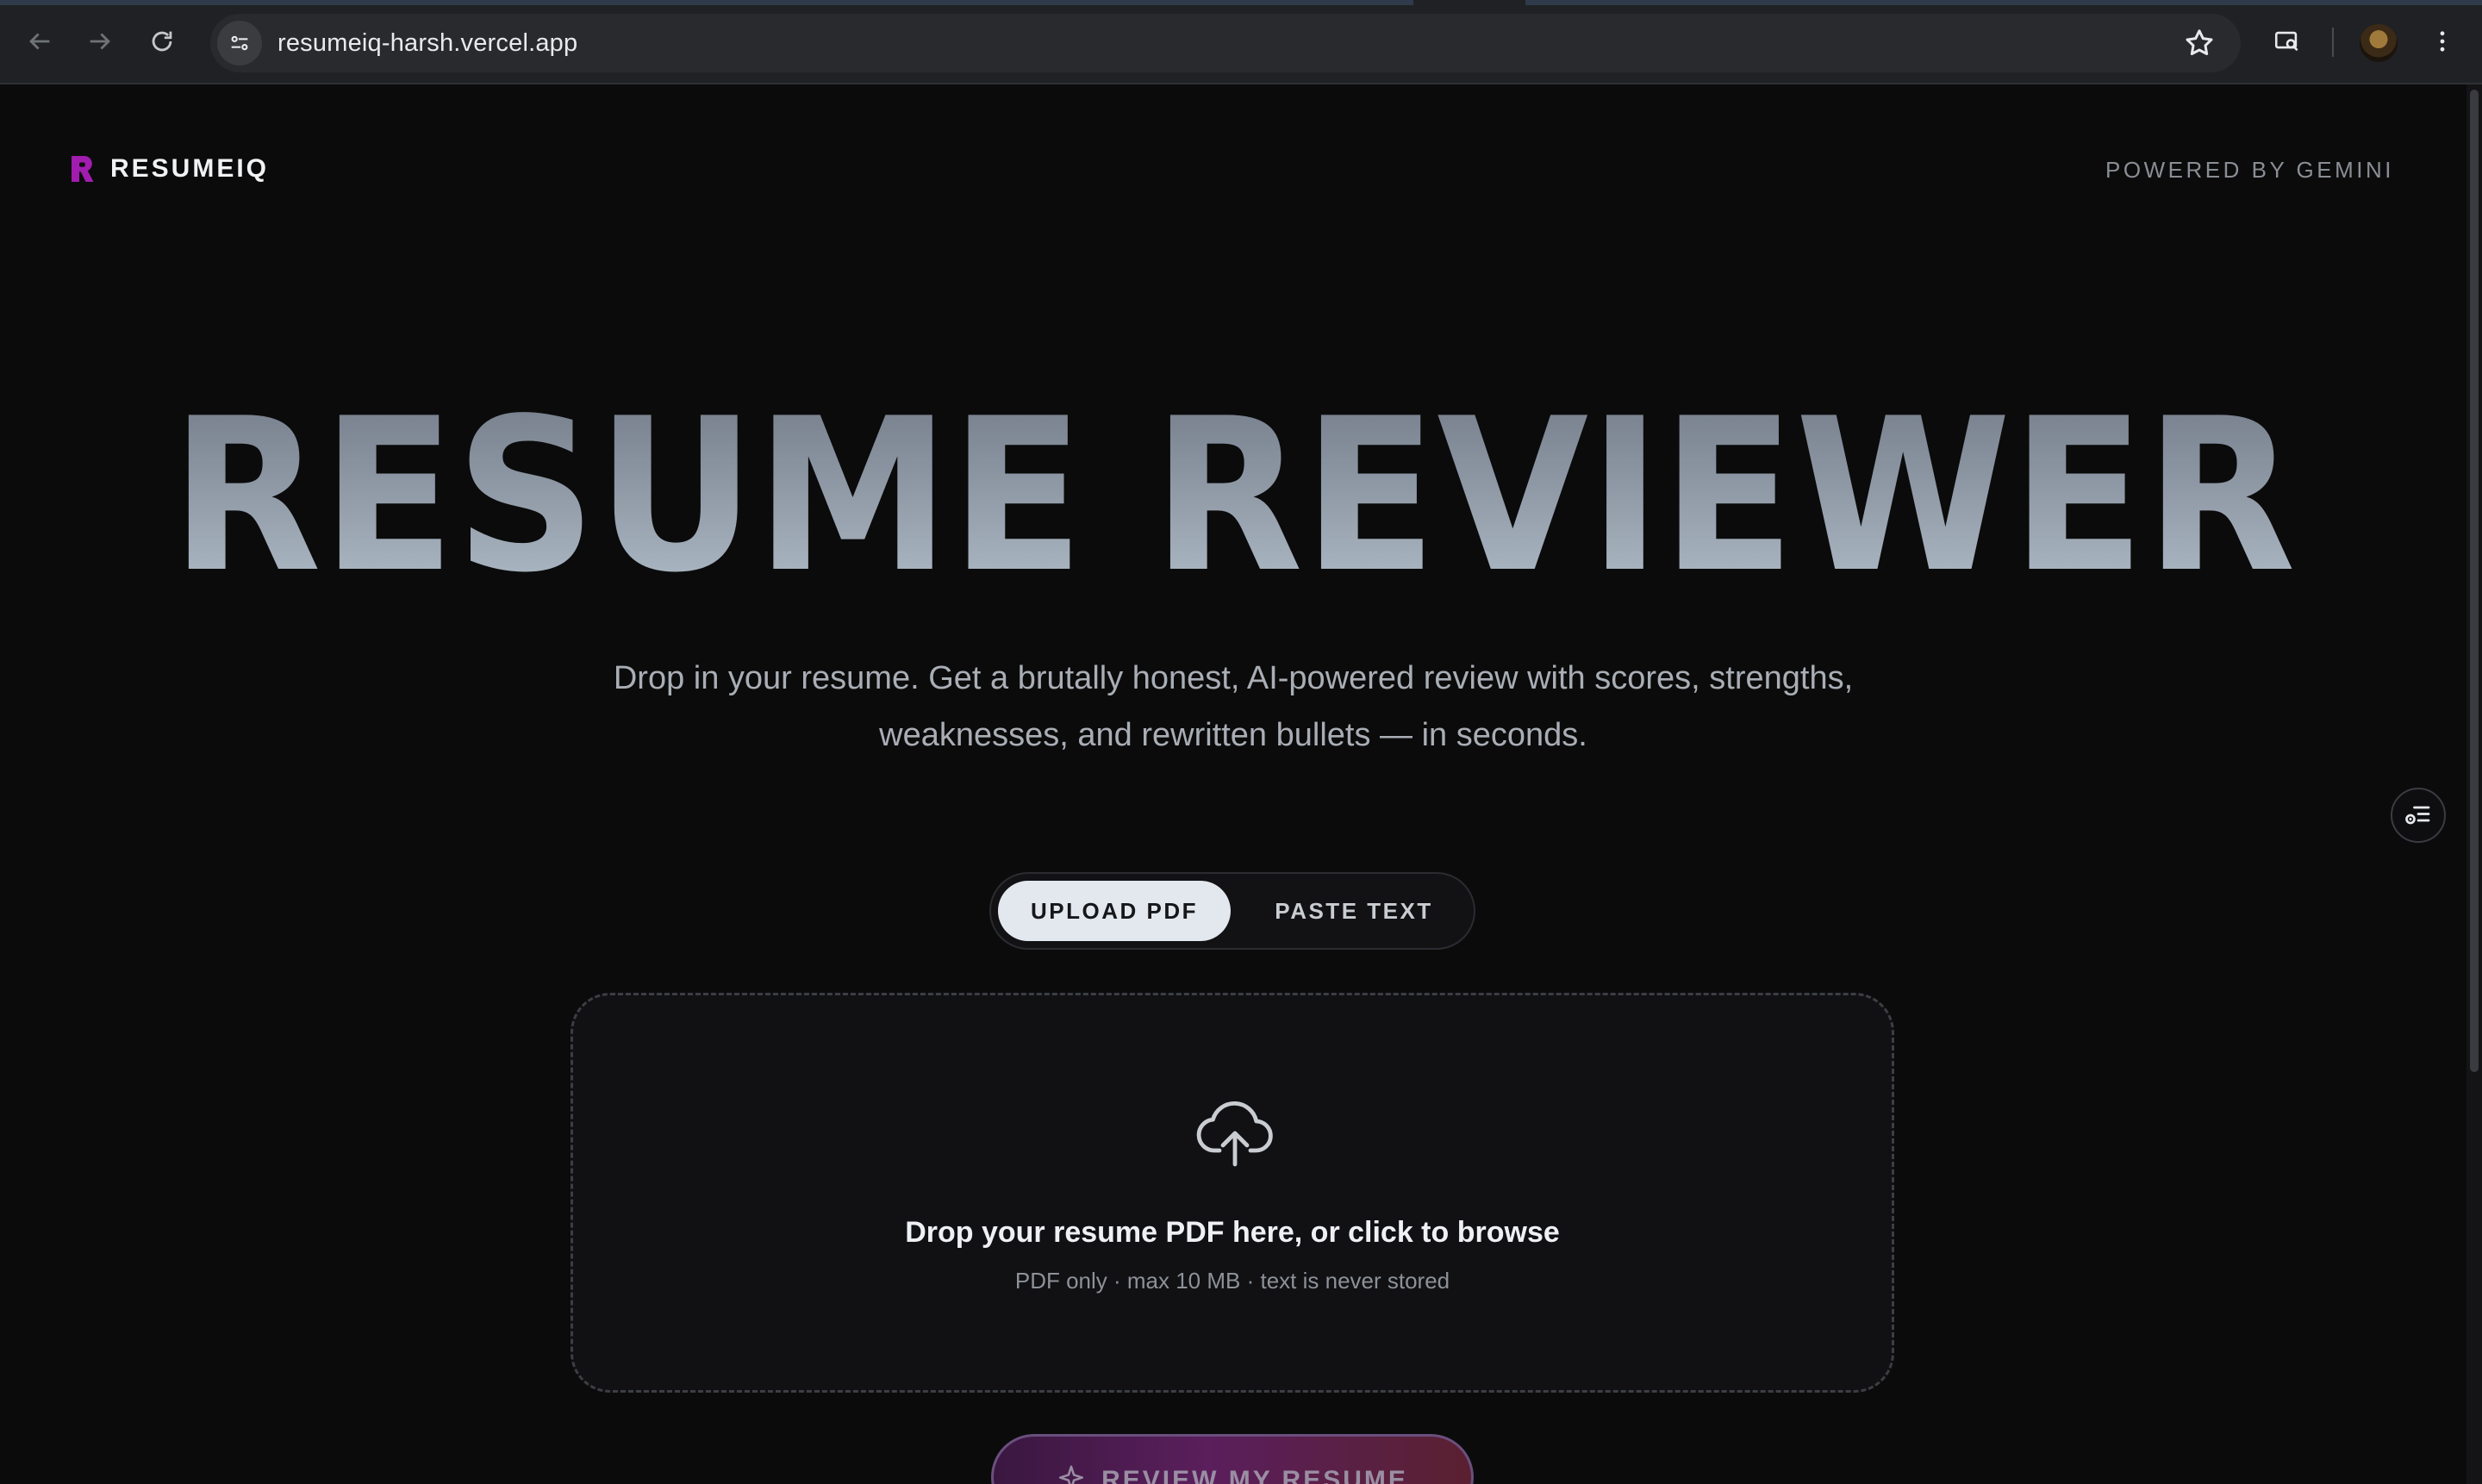 The width and height of the screenshot is (2482, 1484). I want to click on url-text: resumeiq-harsh.vercel.app, so click(427, 44).